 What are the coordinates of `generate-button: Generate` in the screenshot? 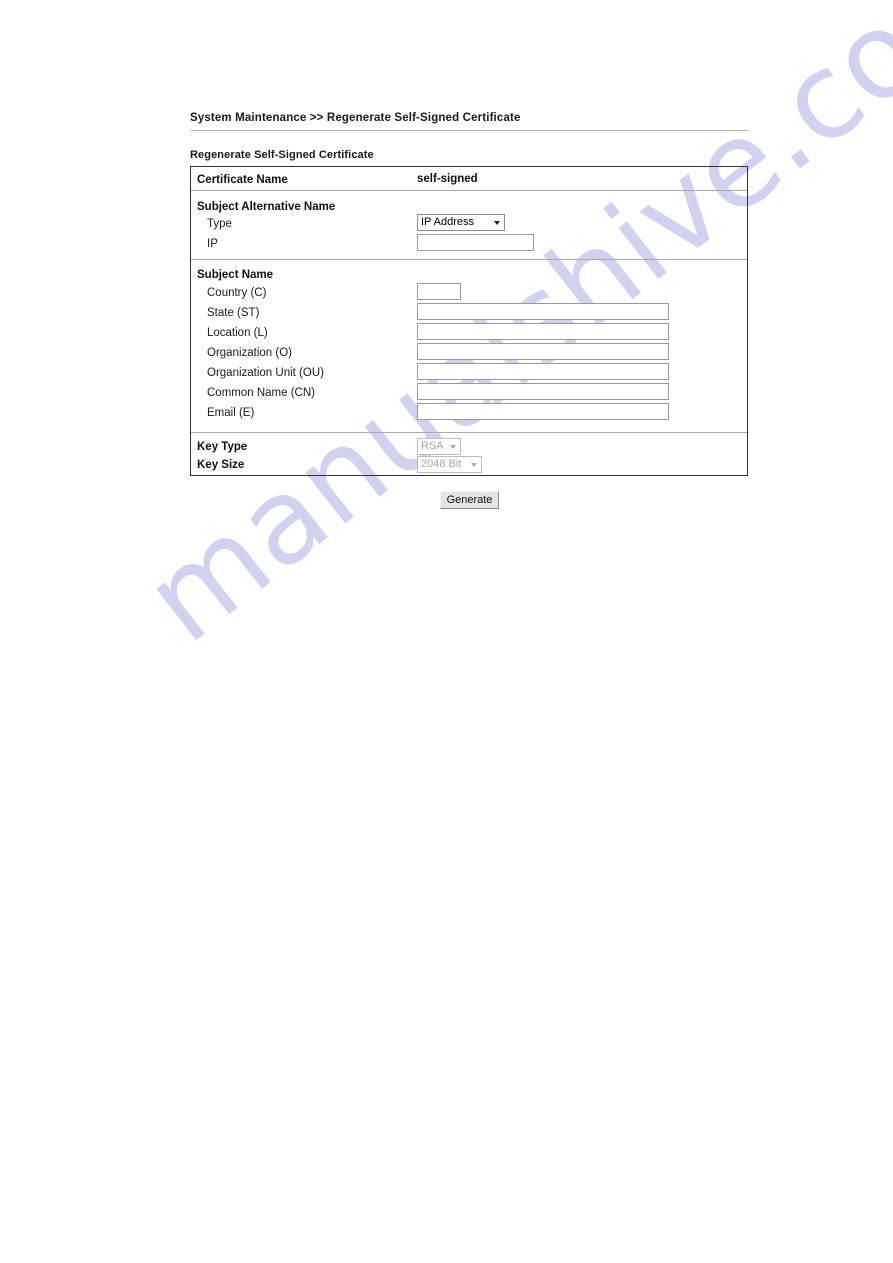 It's located at (469, 500).